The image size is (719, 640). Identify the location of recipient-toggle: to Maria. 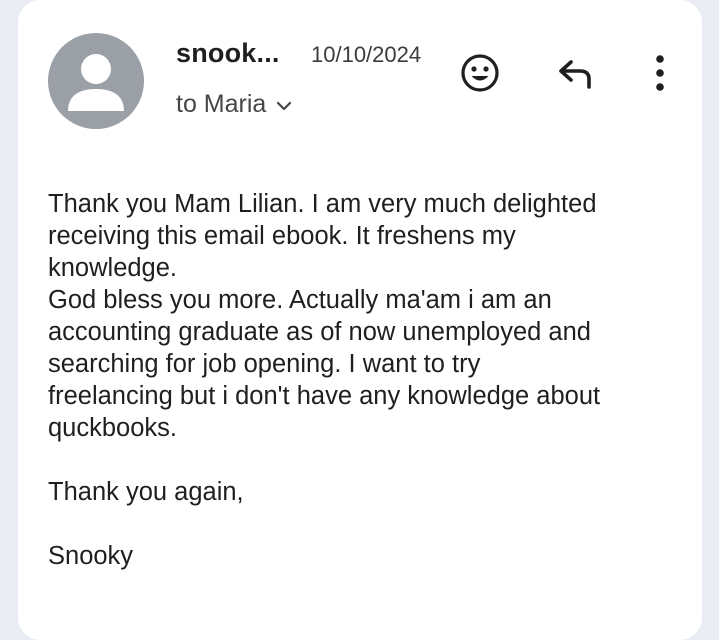
(234, 104).